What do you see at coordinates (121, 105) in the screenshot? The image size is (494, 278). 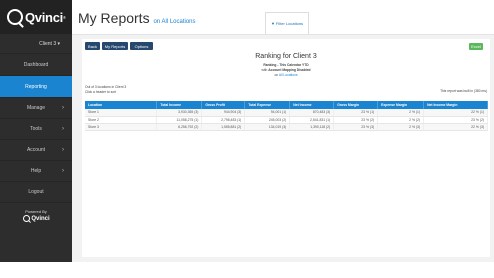 I see `column-header-location: Location` at bounding box center [121, 105].